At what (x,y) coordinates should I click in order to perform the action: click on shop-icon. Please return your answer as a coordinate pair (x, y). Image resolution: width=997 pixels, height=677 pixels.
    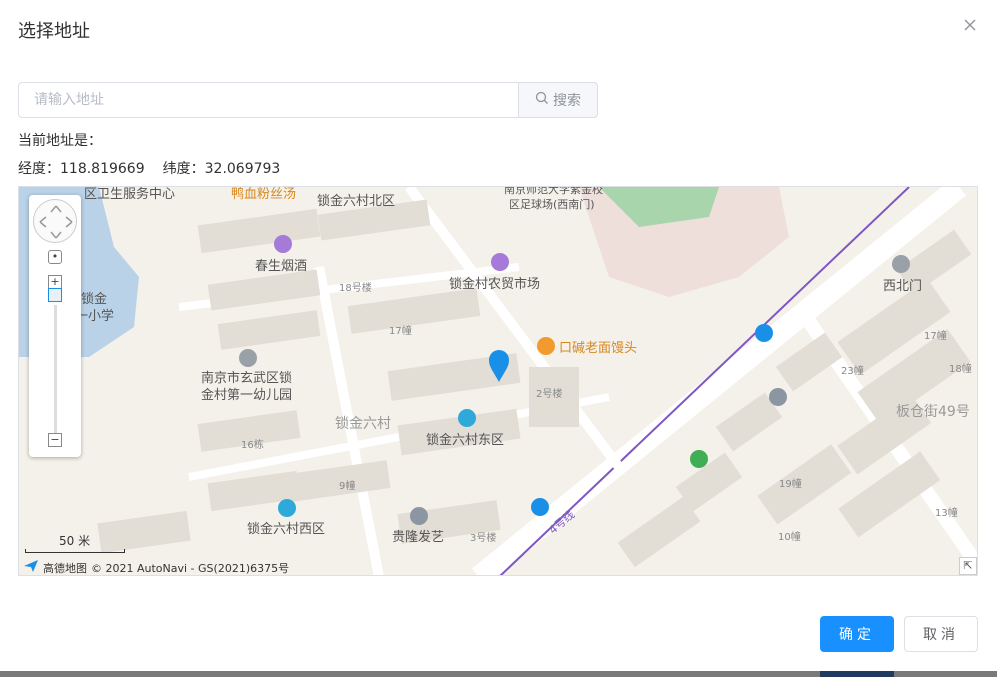
    Looking at the image, I should click on (283, 244).